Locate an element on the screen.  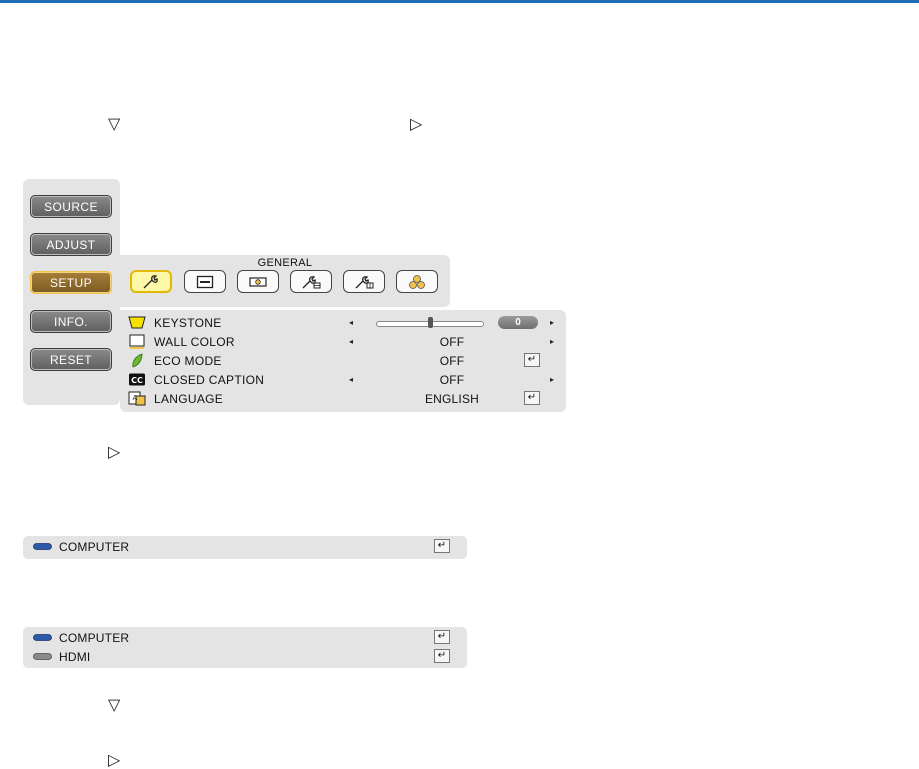
projector-icon is located at coordinates (258, 281).